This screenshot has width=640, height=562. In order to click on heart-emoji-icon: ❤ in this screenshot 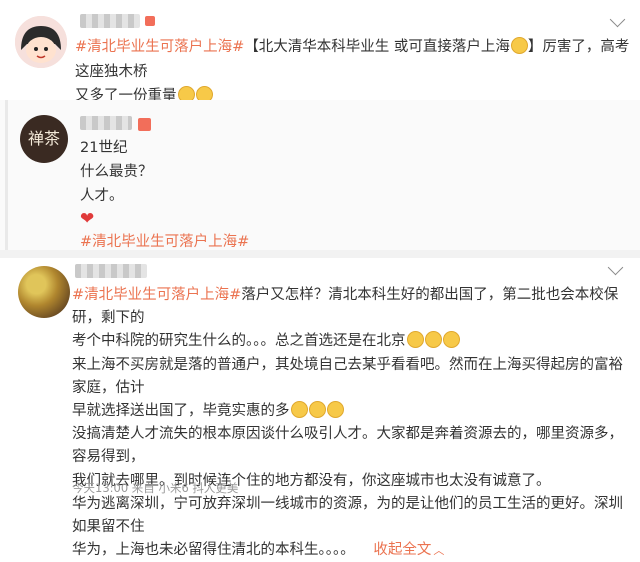, I will do `click(87, 219)`.